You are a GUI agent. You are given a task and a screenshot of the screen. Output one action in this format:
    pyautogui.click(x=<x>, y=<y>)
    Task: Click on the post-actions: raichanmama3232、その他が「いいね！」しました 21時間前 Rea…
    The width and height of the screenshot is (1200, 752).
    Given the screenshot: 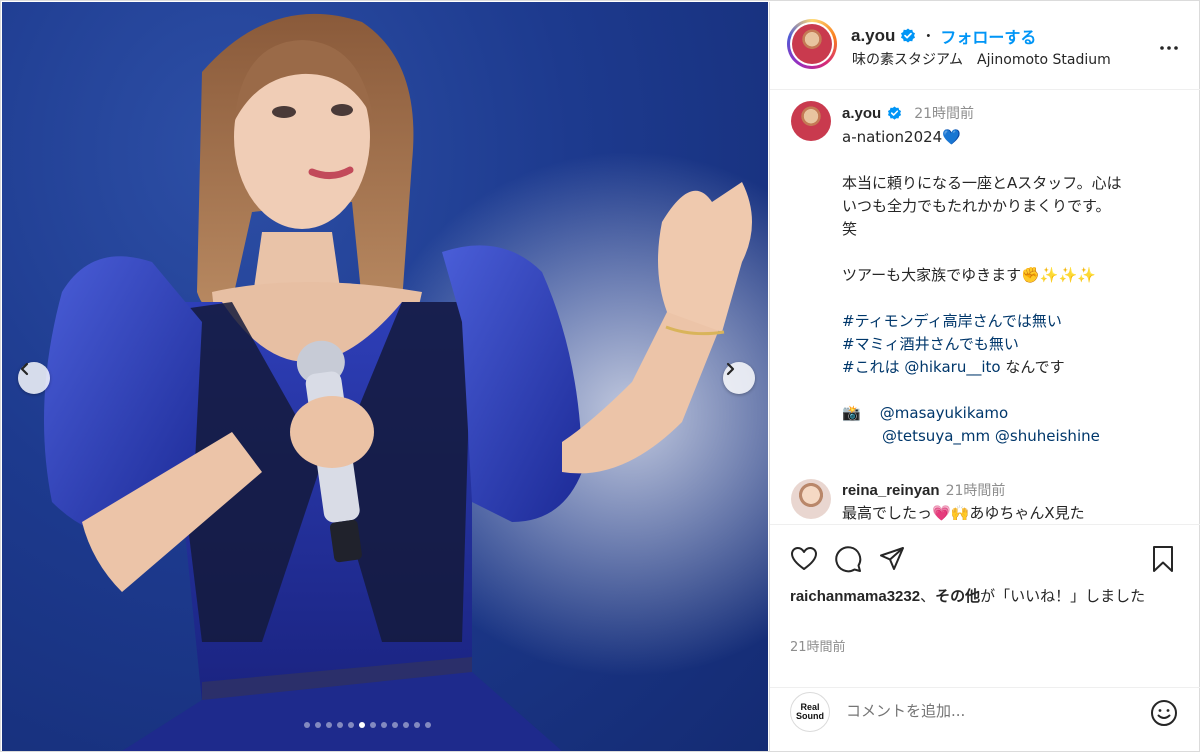 What is the action you would take?
    pyautogui.click(x=985, y=638)
    